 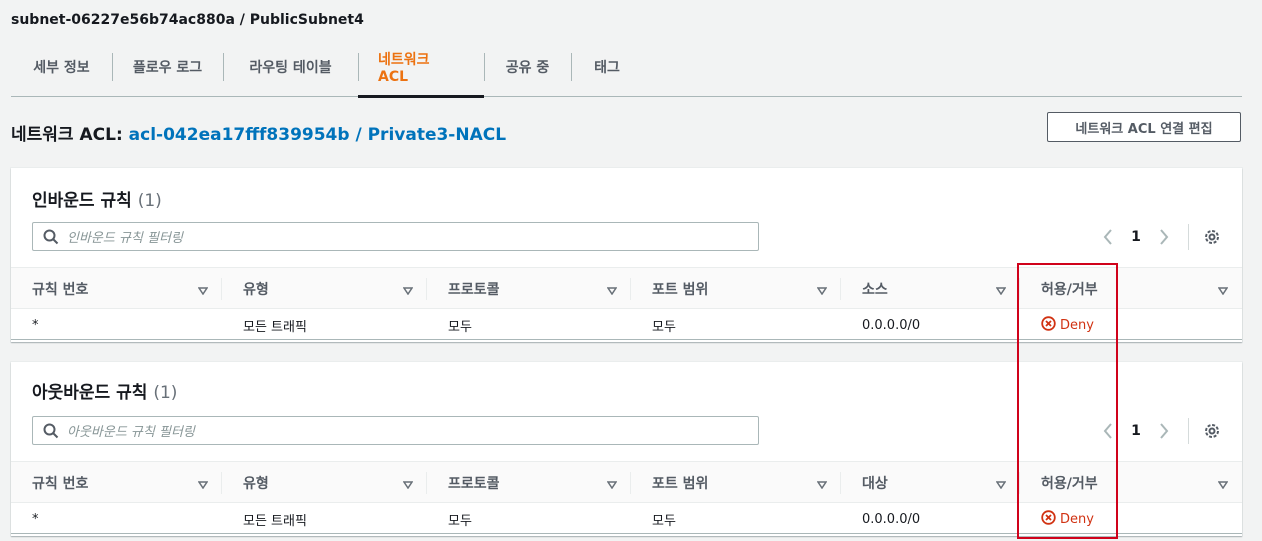 I want to click on inbound-rules-title-text: 인바운드 규칙, so click(x=82, y=201).